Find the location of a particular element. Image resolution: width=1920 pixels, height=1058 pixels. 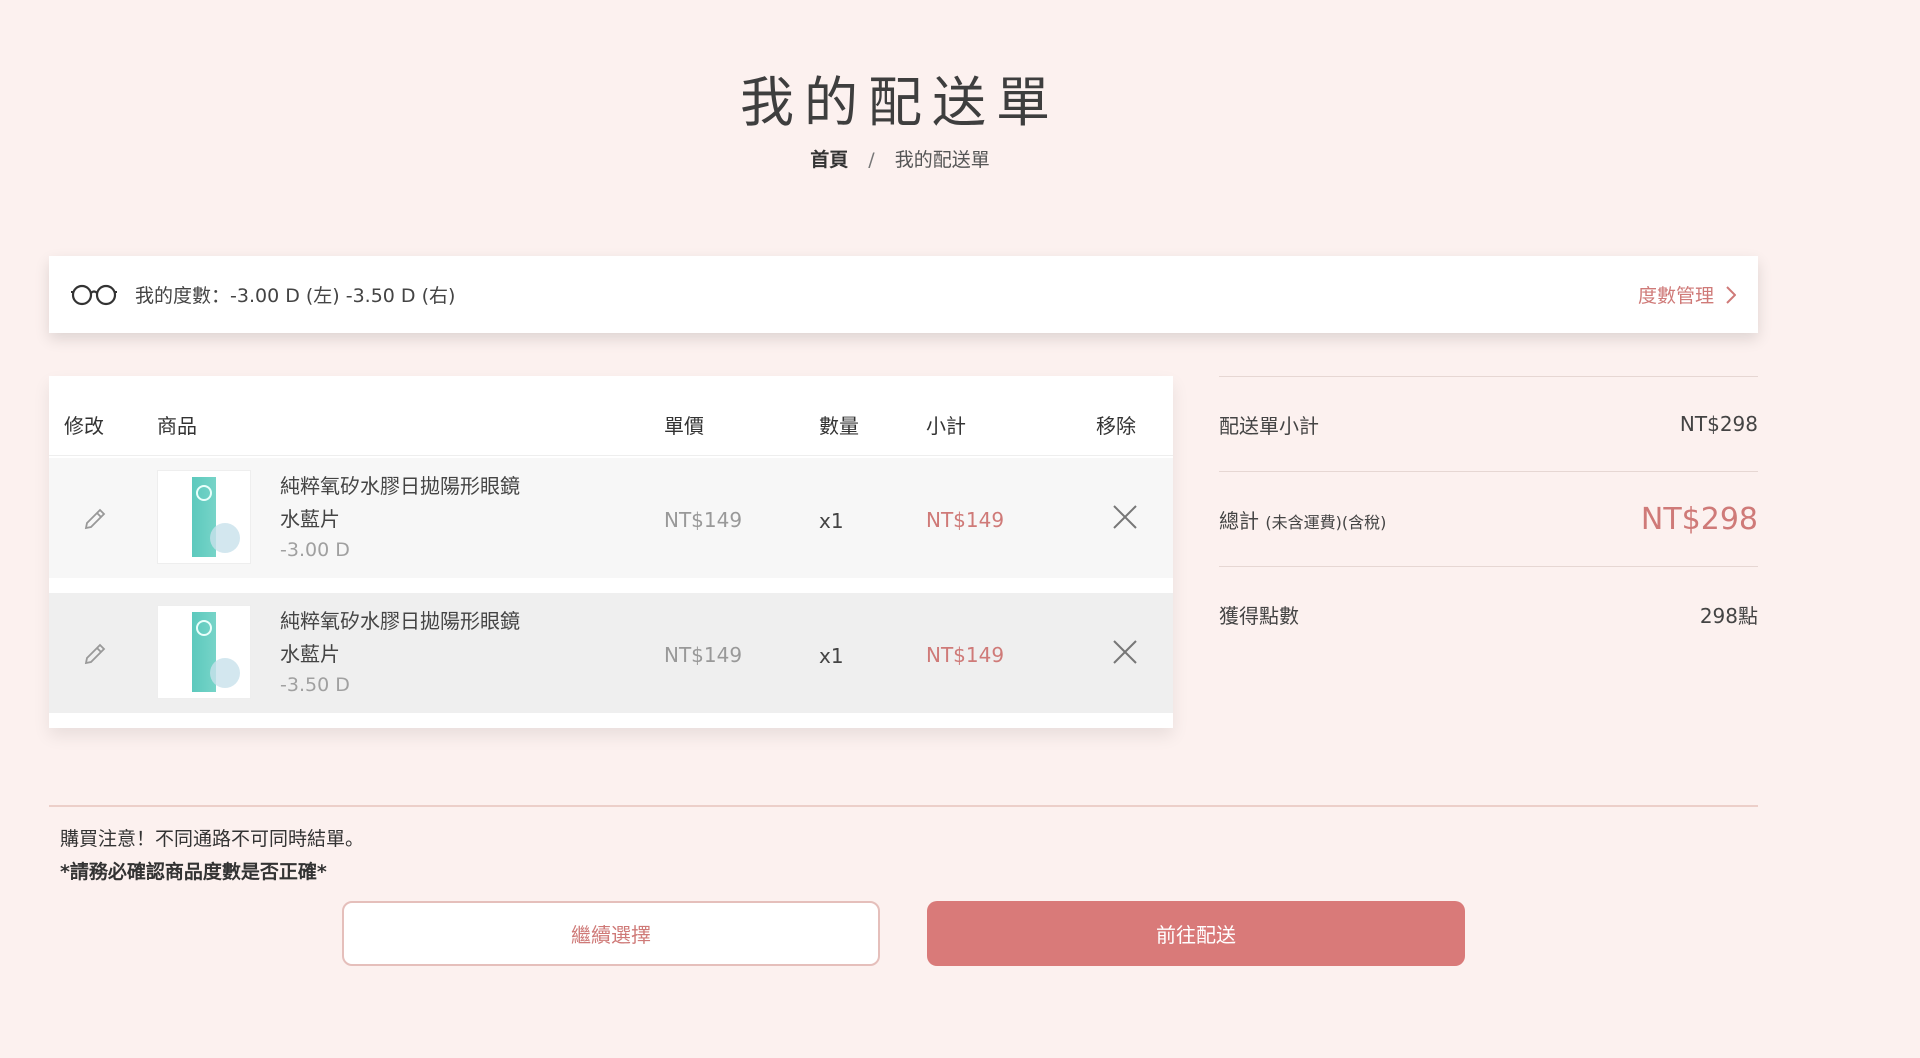

prescription-text: 我的度數：-3.00 D (左) -3.50 D (右) is located at coordinates (295, 296).